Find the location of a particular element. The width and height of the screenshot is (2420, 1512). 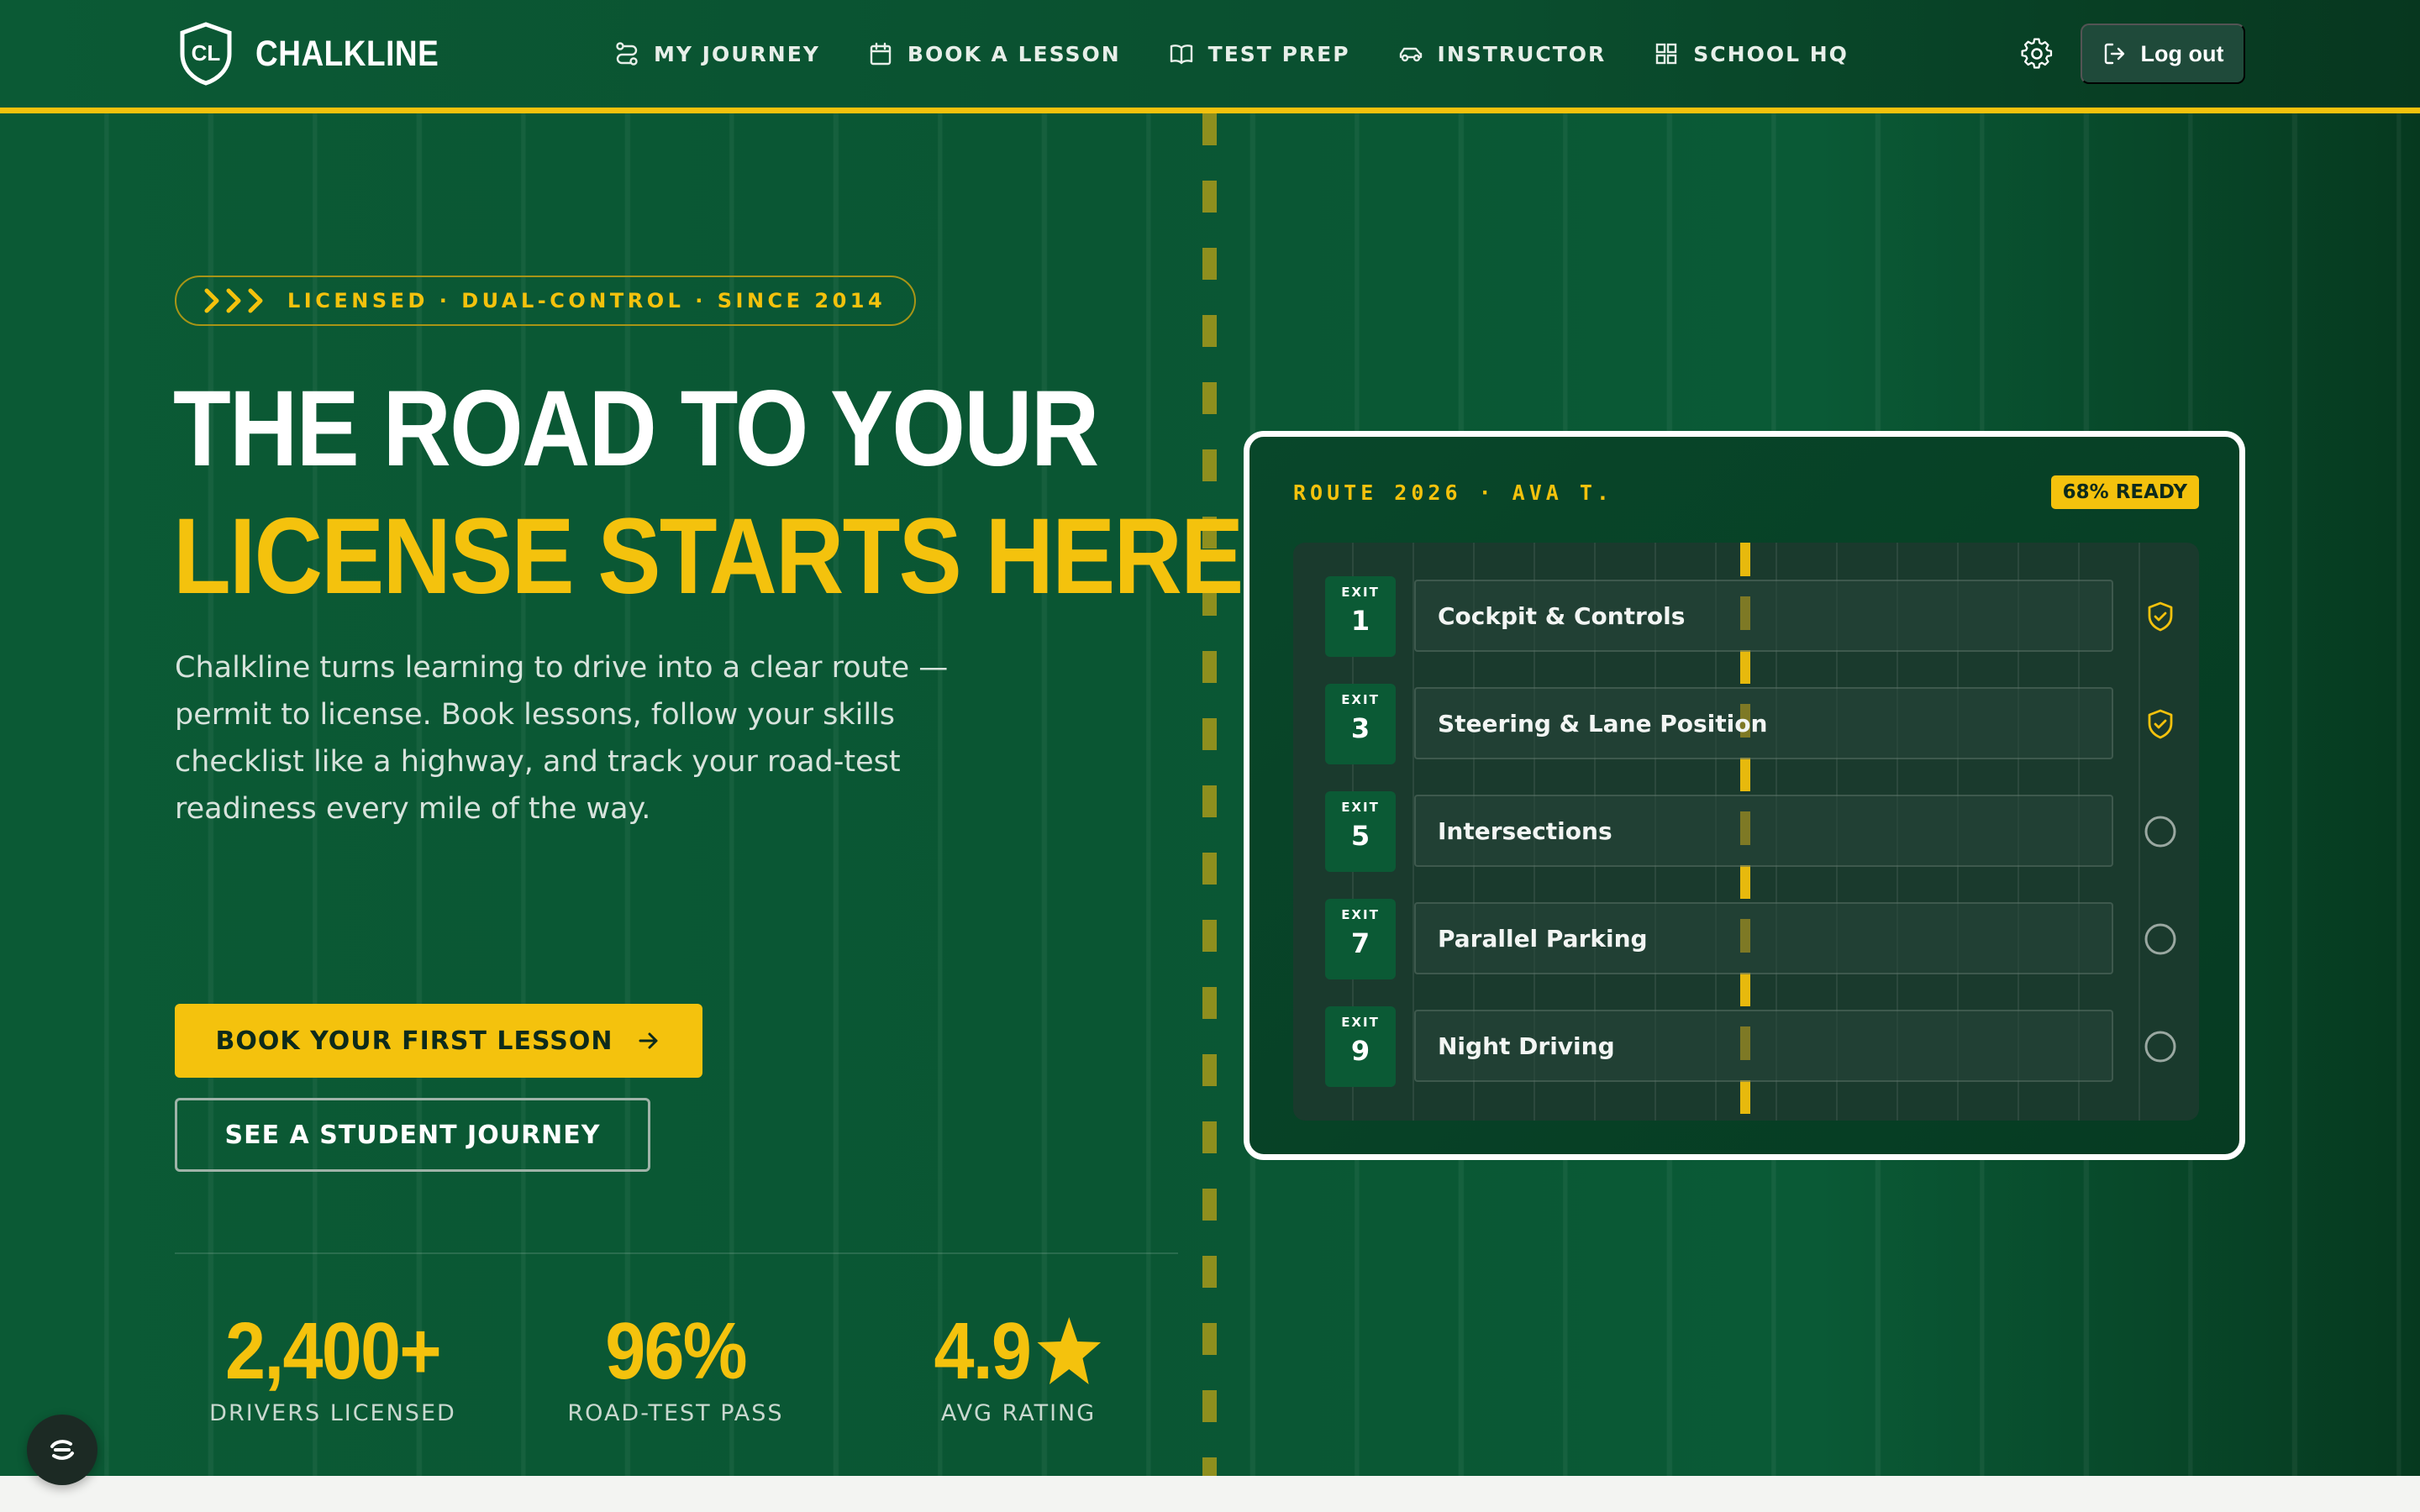

lesson-lane: Steering & Lane Position is located at coordinates (1763, 723).